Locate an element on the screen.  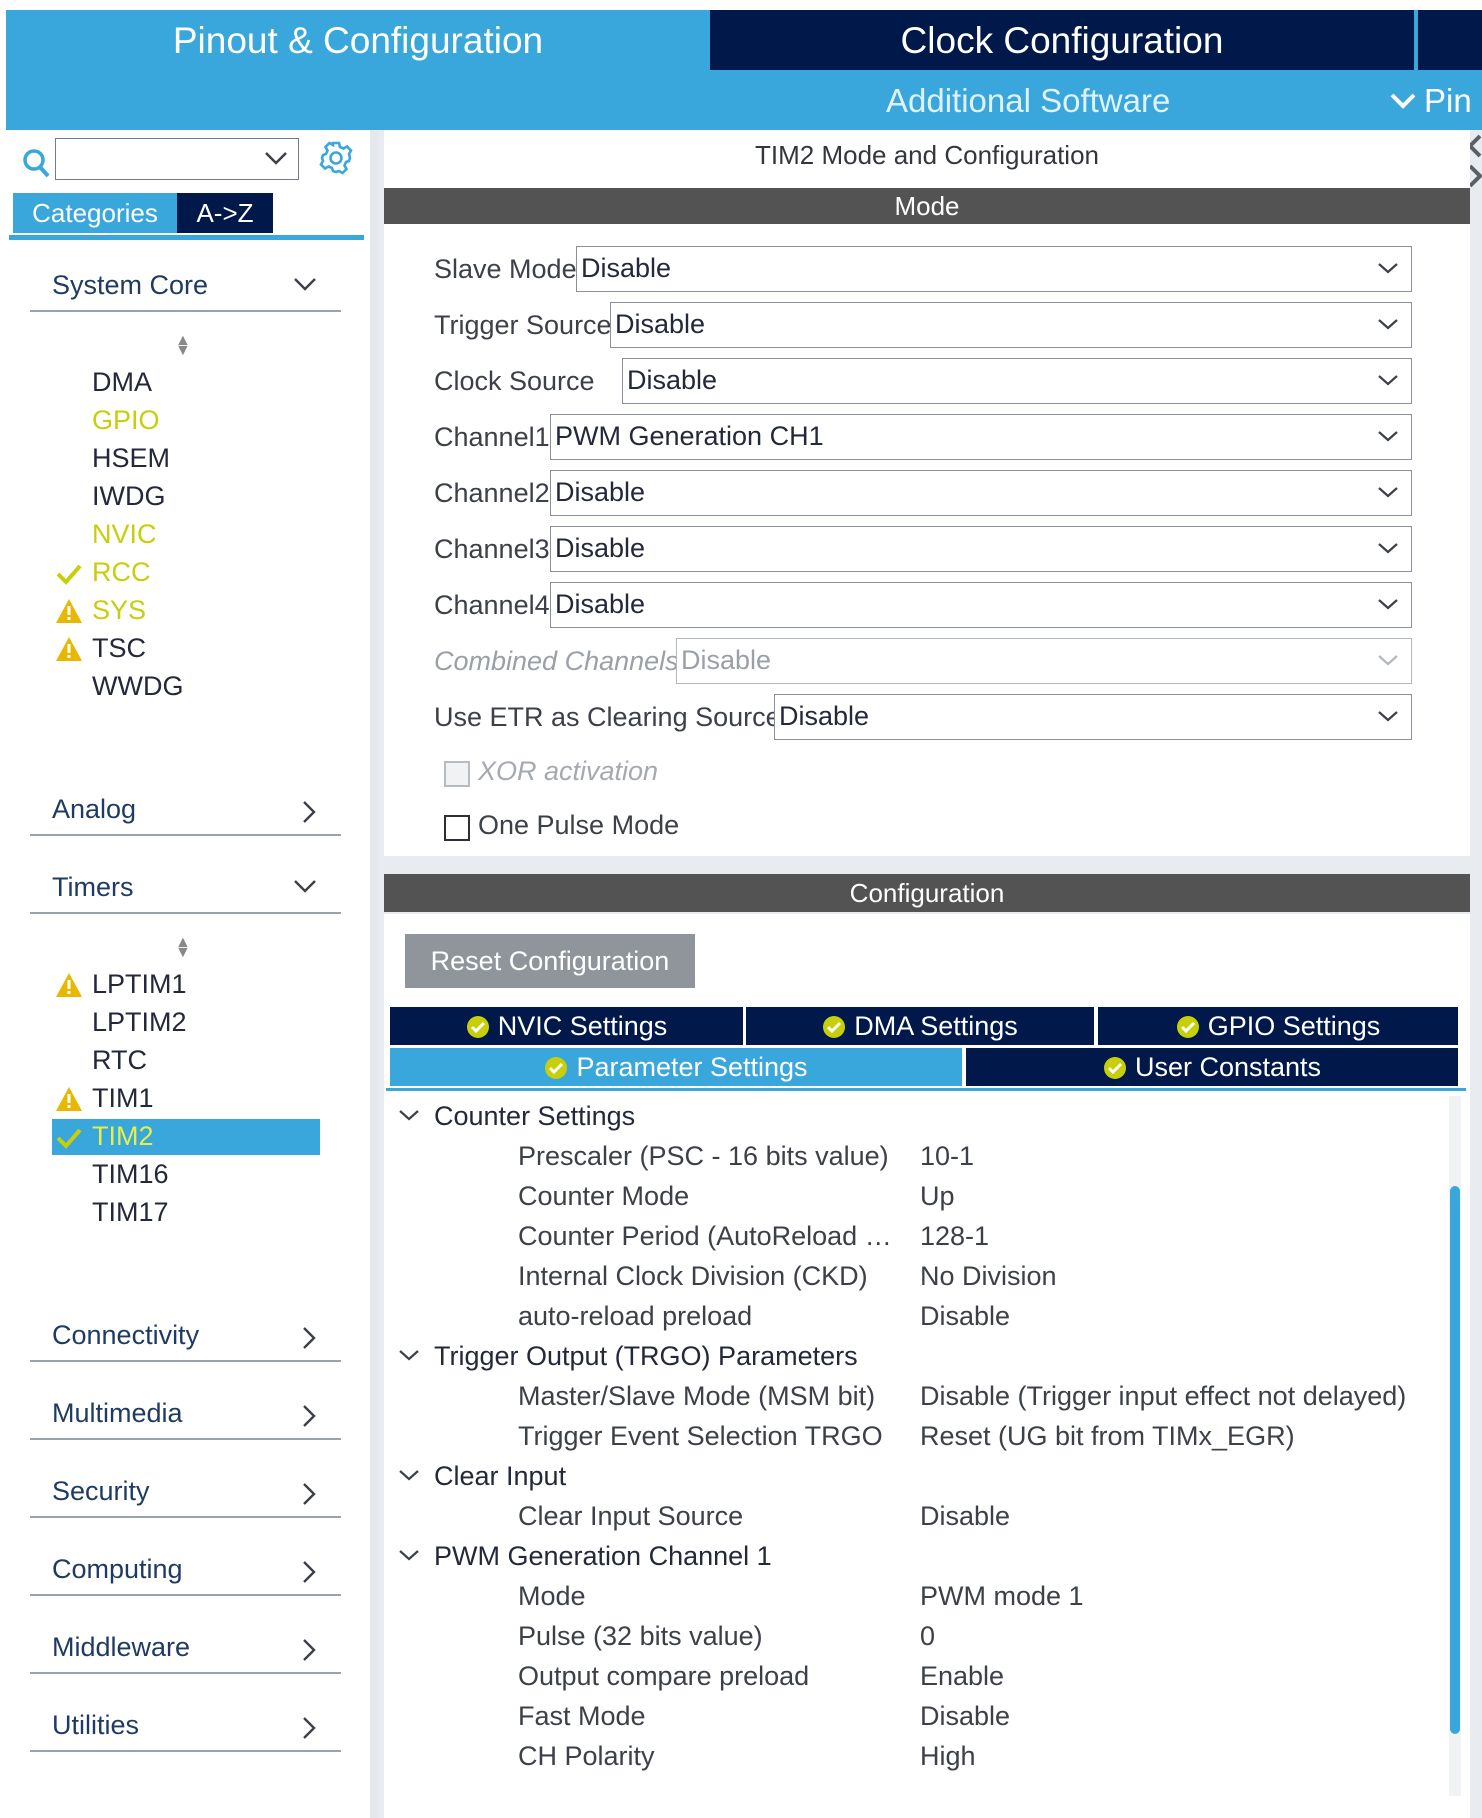
category-computing: Computing is located at coordinates (185, 1573).